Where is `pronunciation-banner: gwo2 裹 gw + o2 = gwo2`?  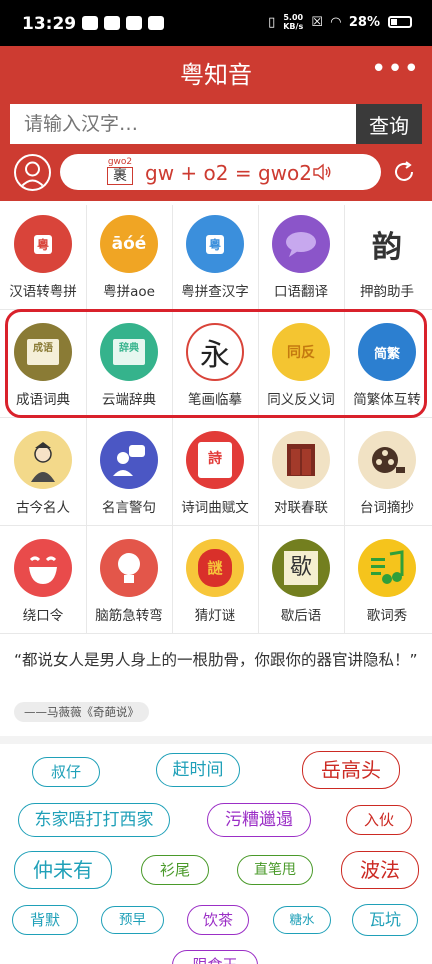
pronunciation-banner: gwo2 裹 gw + o2 = gwo2 is located at coordinates (220, 172).